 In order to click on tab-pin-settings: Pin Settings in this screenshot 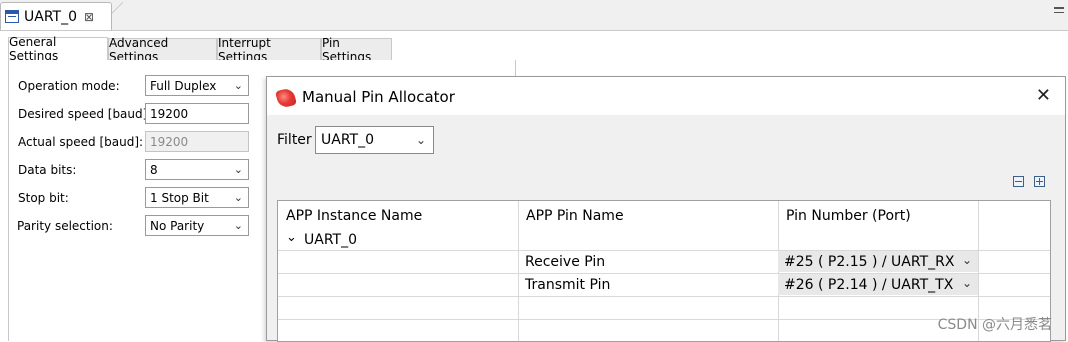, I will do `click(356, 50)`.